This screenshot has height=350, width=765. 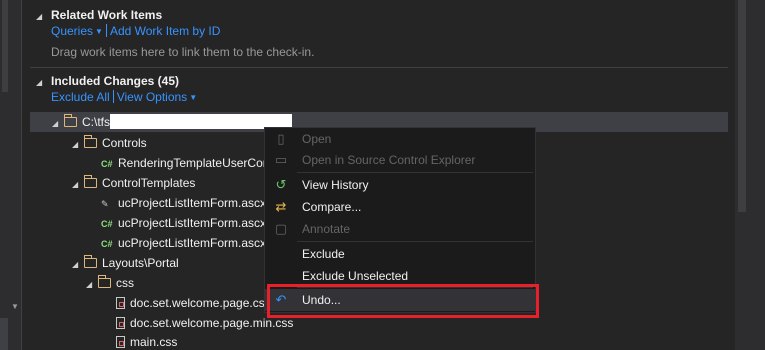 I want to click on add-work-item-by-id-link: Add Work Item by ID, so click(x=165, y=31).